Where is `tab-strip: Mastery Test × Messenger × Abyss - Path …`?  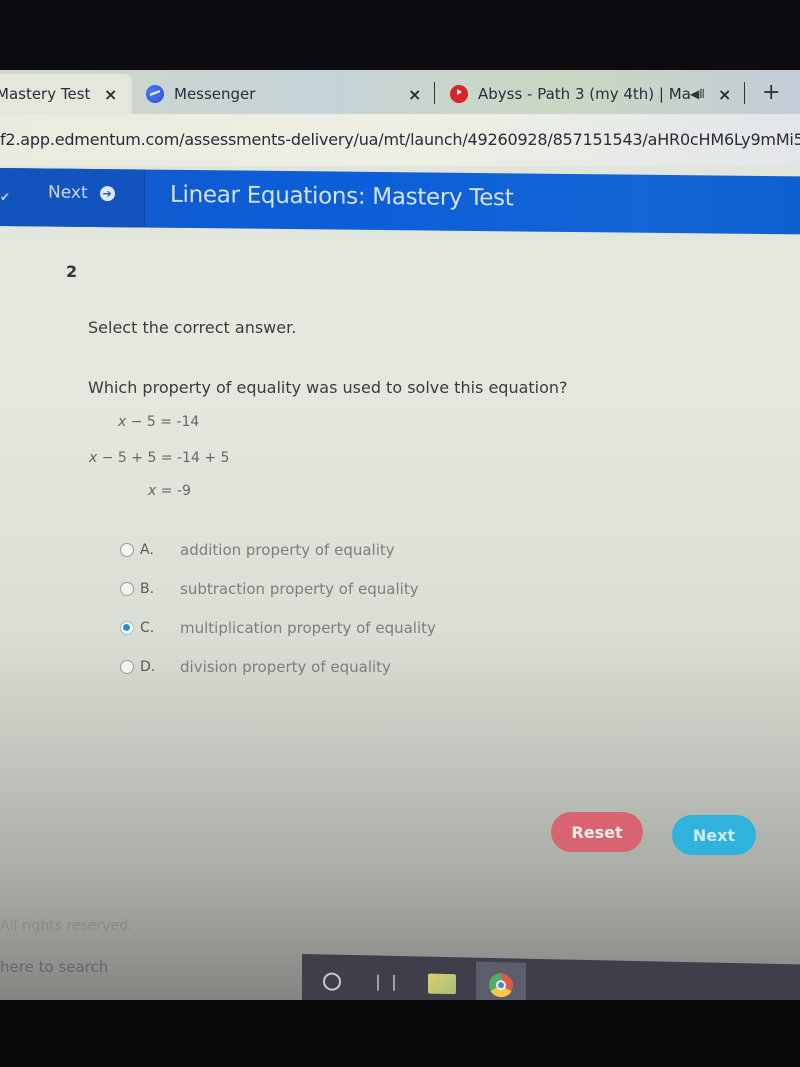
tab-strip: Mastery Test × Messenger × Abyss - Path … is located at coordinates (400, 92).